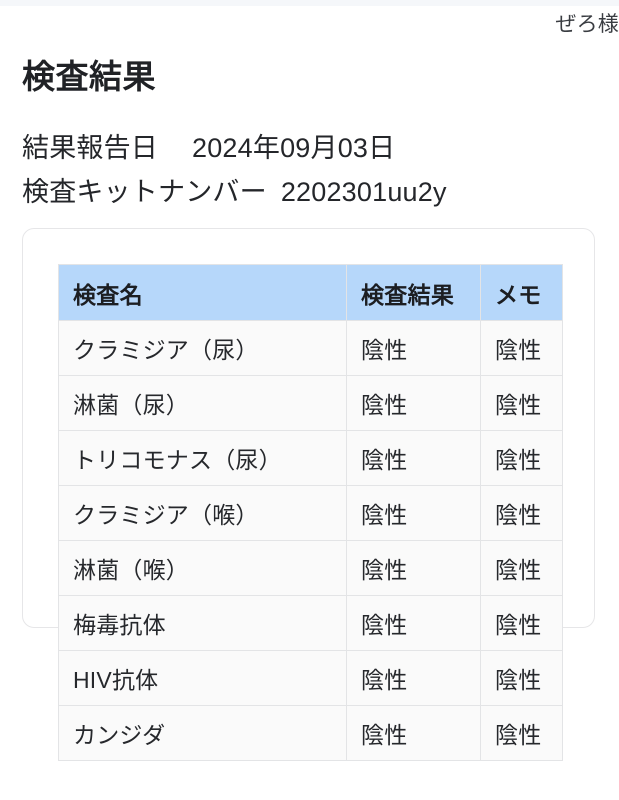 The width and height of the screenshot is (619, 800). I want to click on column-header-memo: メモ, so click(521, 292).